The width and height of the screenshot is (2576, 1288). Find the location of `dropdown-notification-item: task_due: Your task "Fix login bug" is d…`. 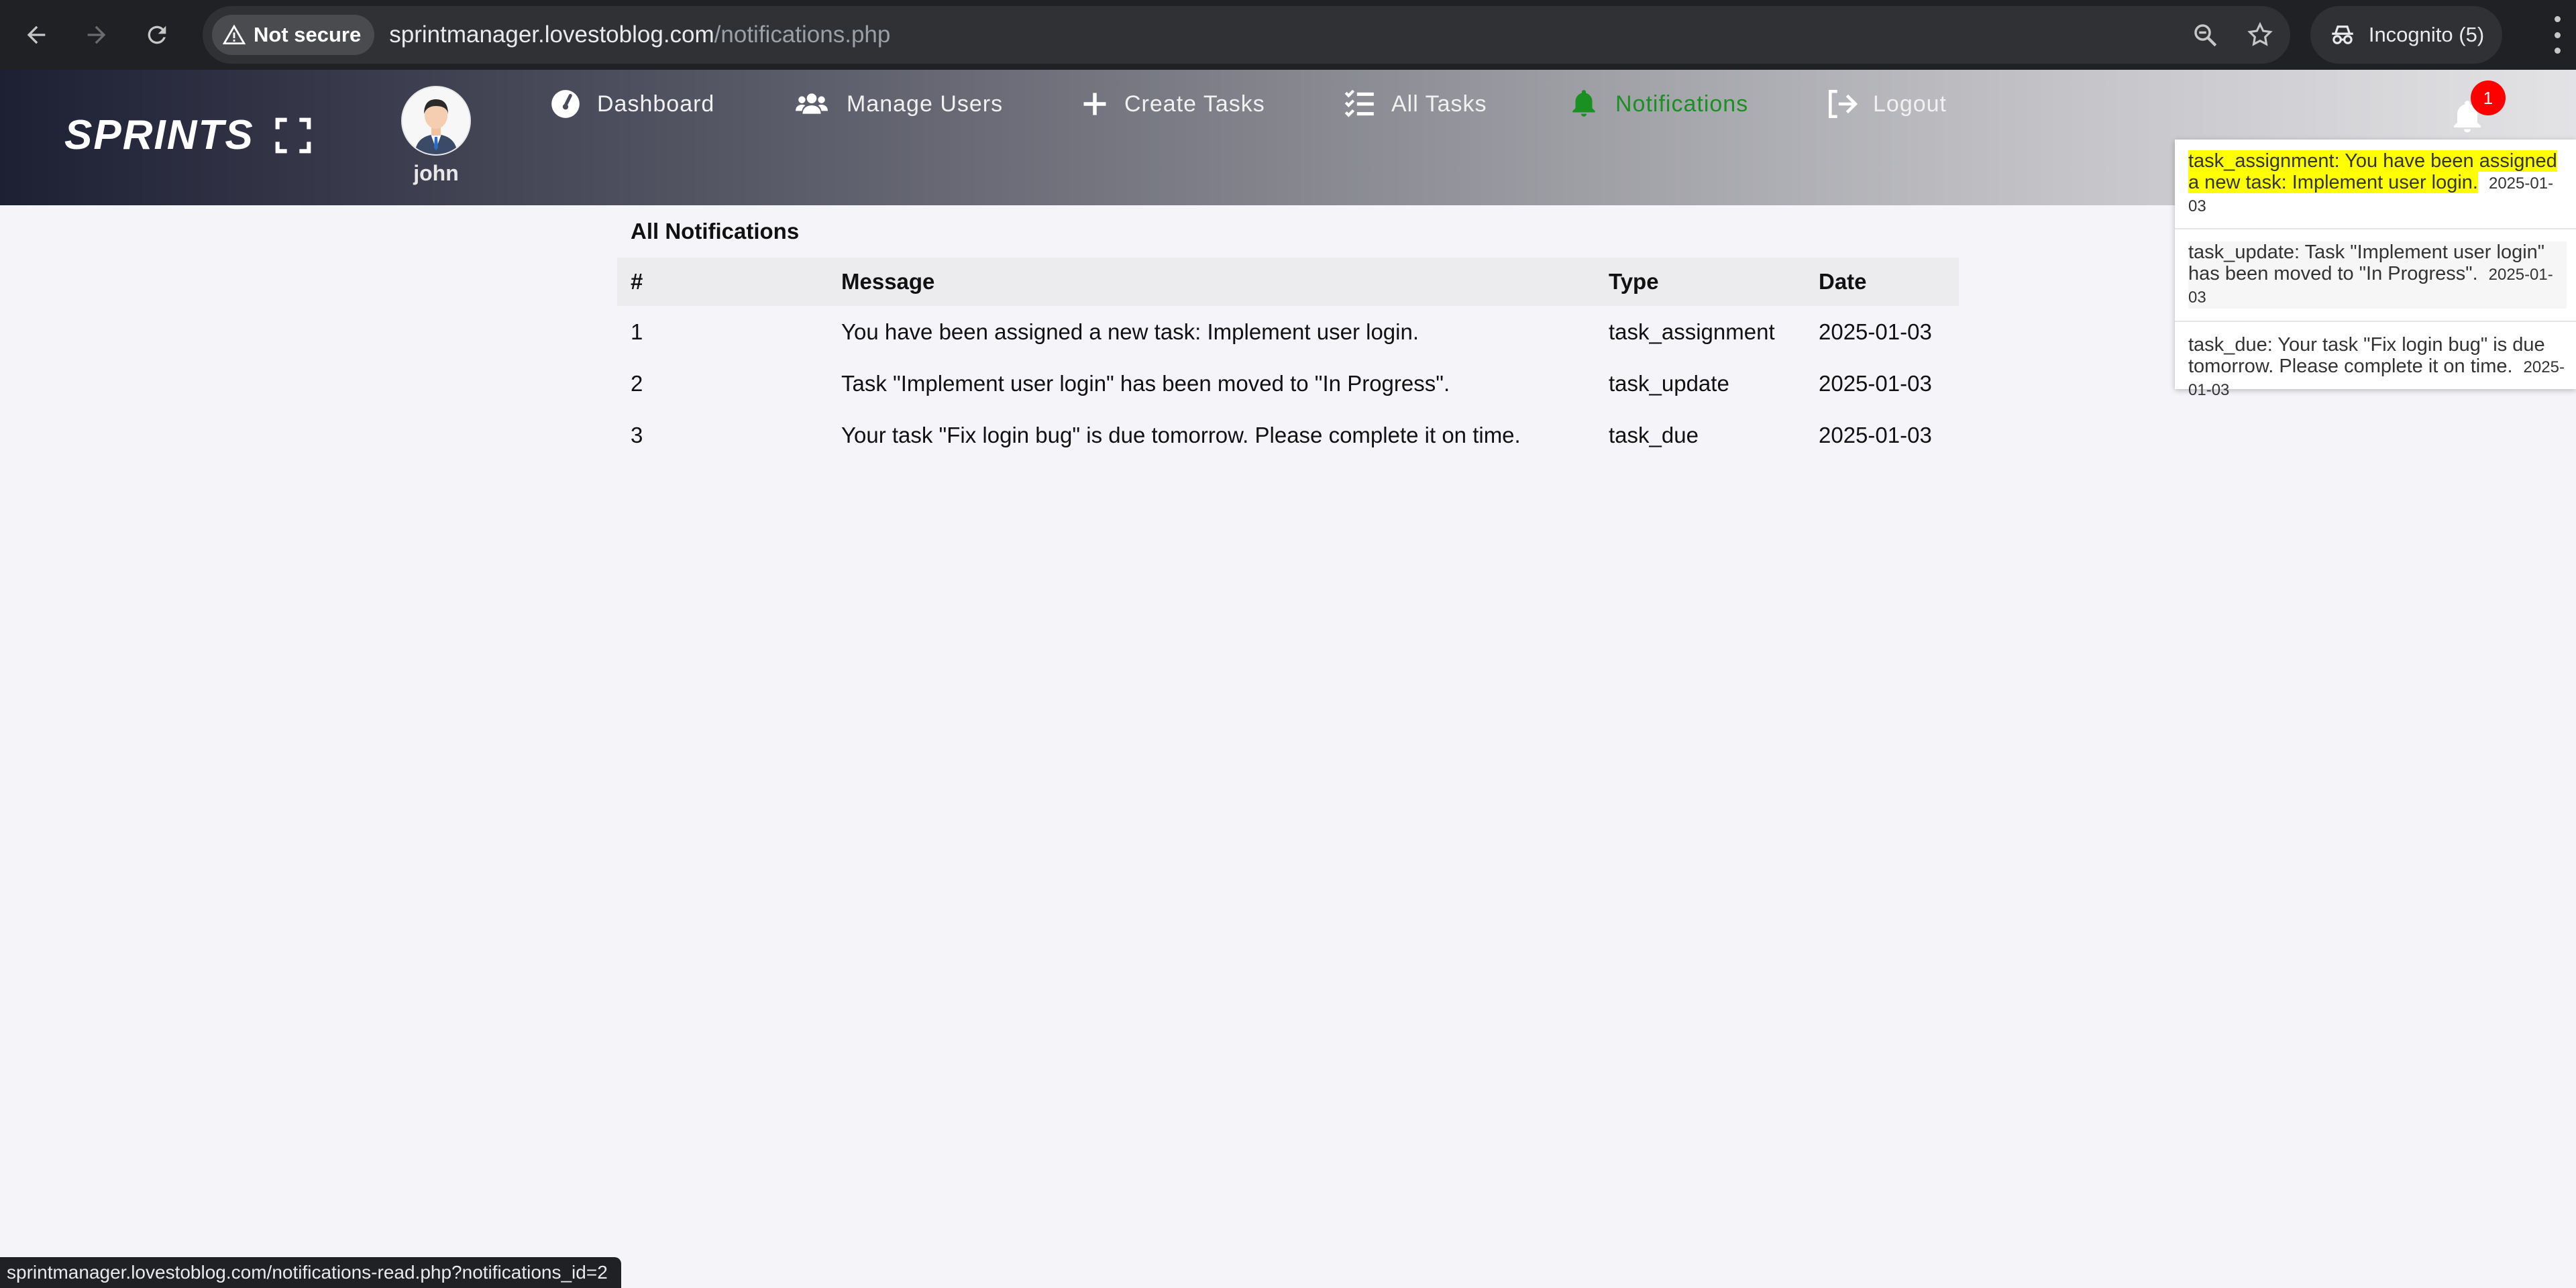

dropdown-notification-item: task_due: Your task "Fix login bug" is d… is located at coordinates (2375, 367).